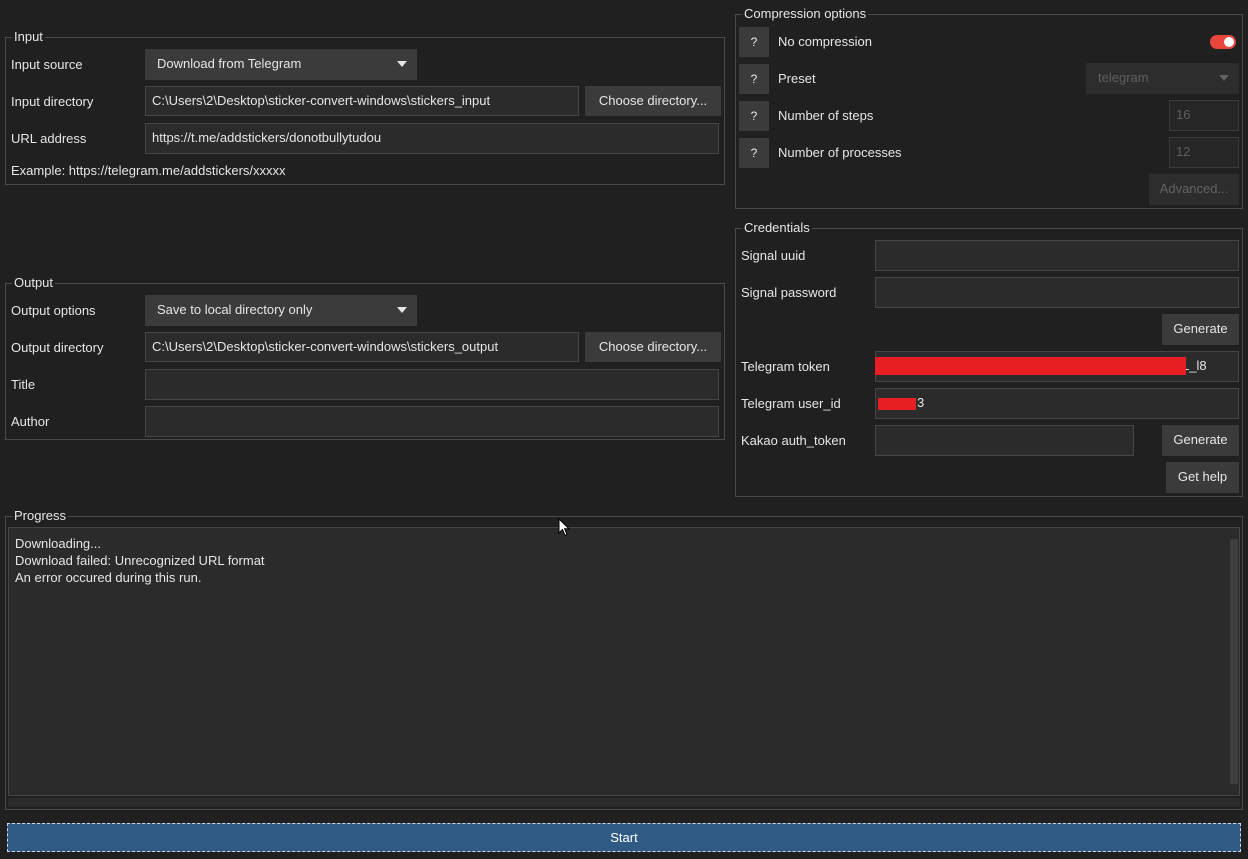  What do you see at coordinates (1057, 403) in the screenshot?
I see `telegram-userid-input: 3` at bounding box center [1057, 403].